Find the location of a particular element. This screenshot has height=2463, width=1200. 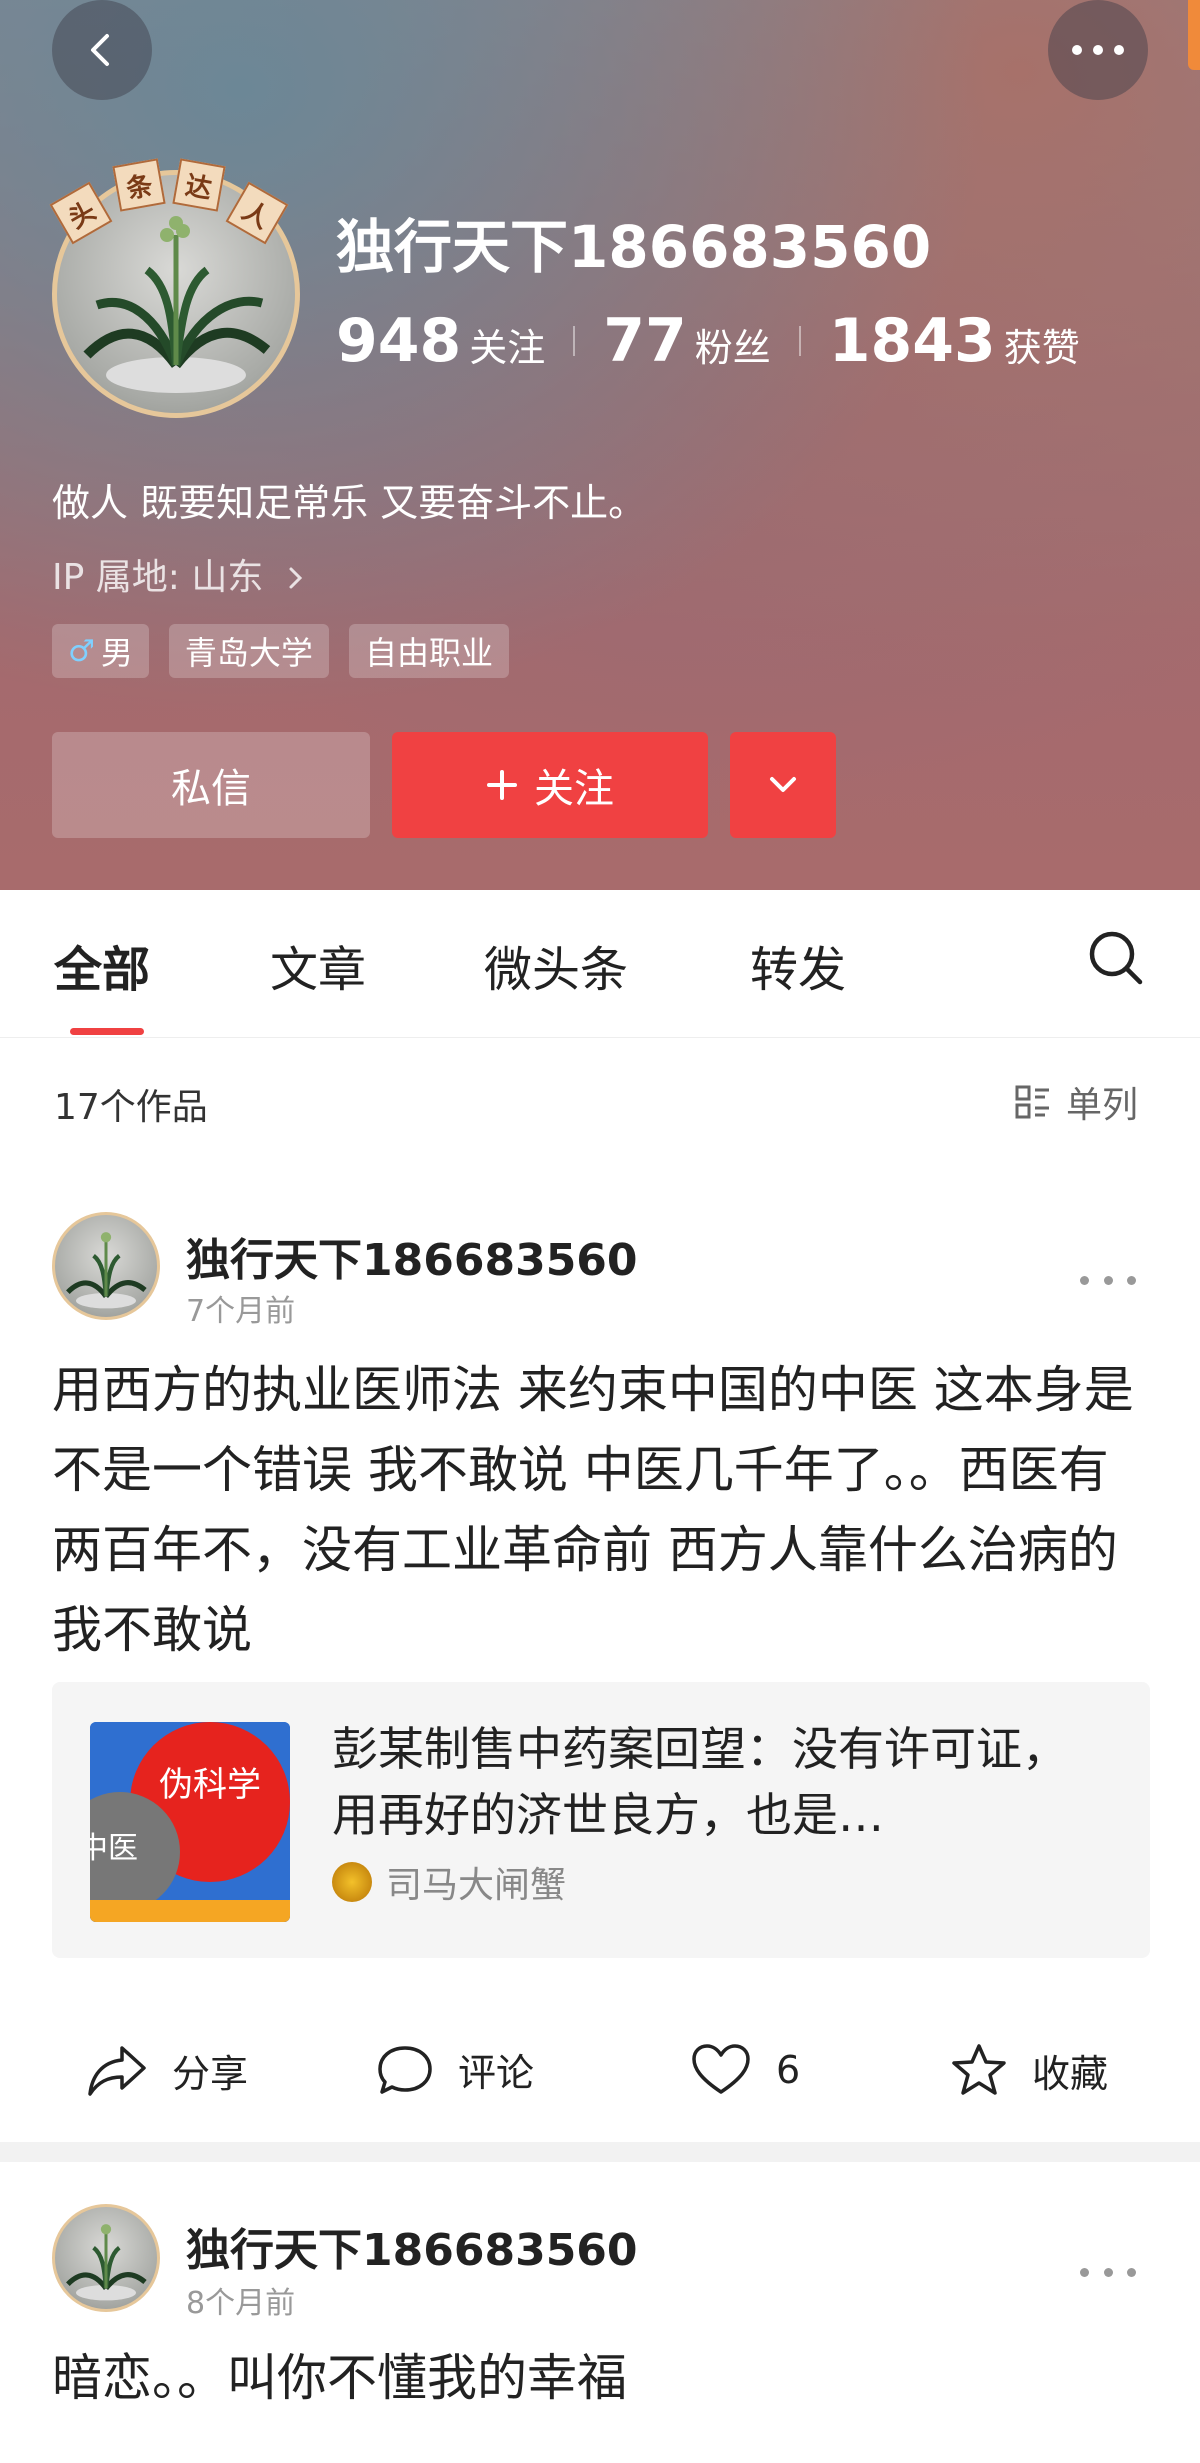

profile-username: 独行天下186683560 is located at coordinates (634, 247).